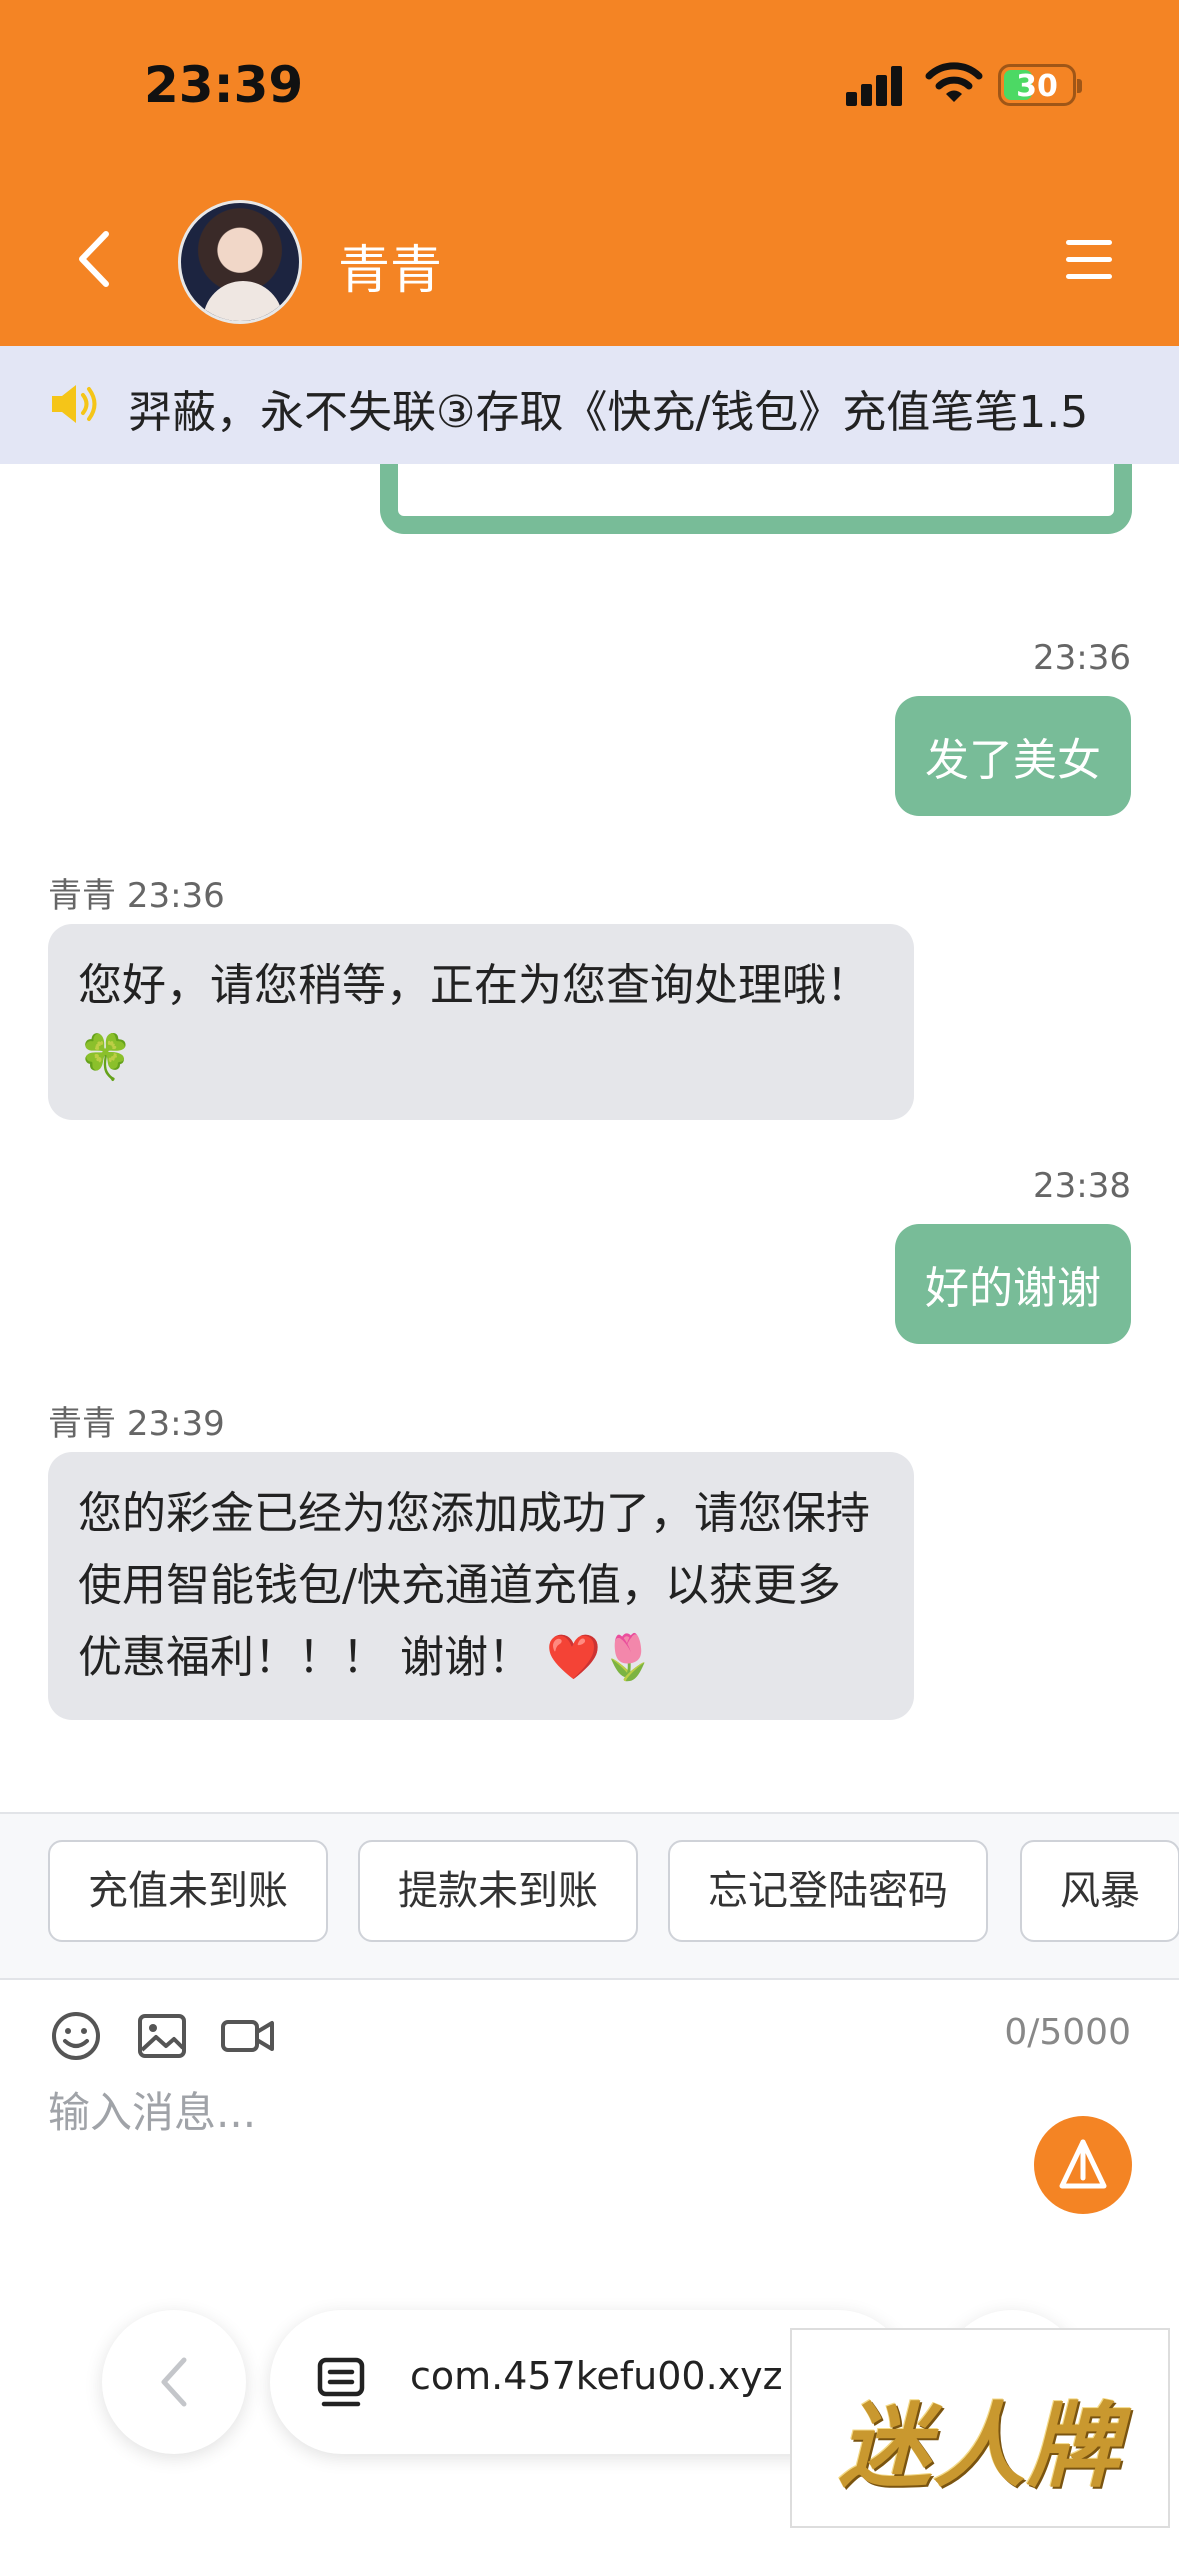 This screenshot has height=2556, width=1179. Describe the element at coordinates (74, 404) in the screenshot. I see `speaker-icon` at that location.